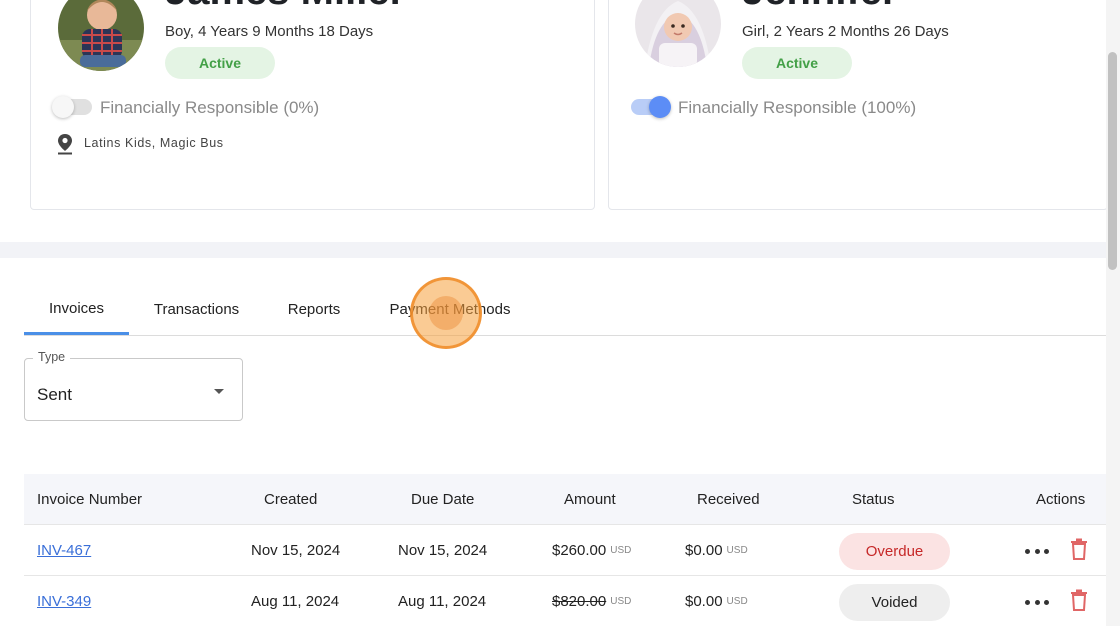  I want to click on invoice-cell: INV-349, so click(64, 601).